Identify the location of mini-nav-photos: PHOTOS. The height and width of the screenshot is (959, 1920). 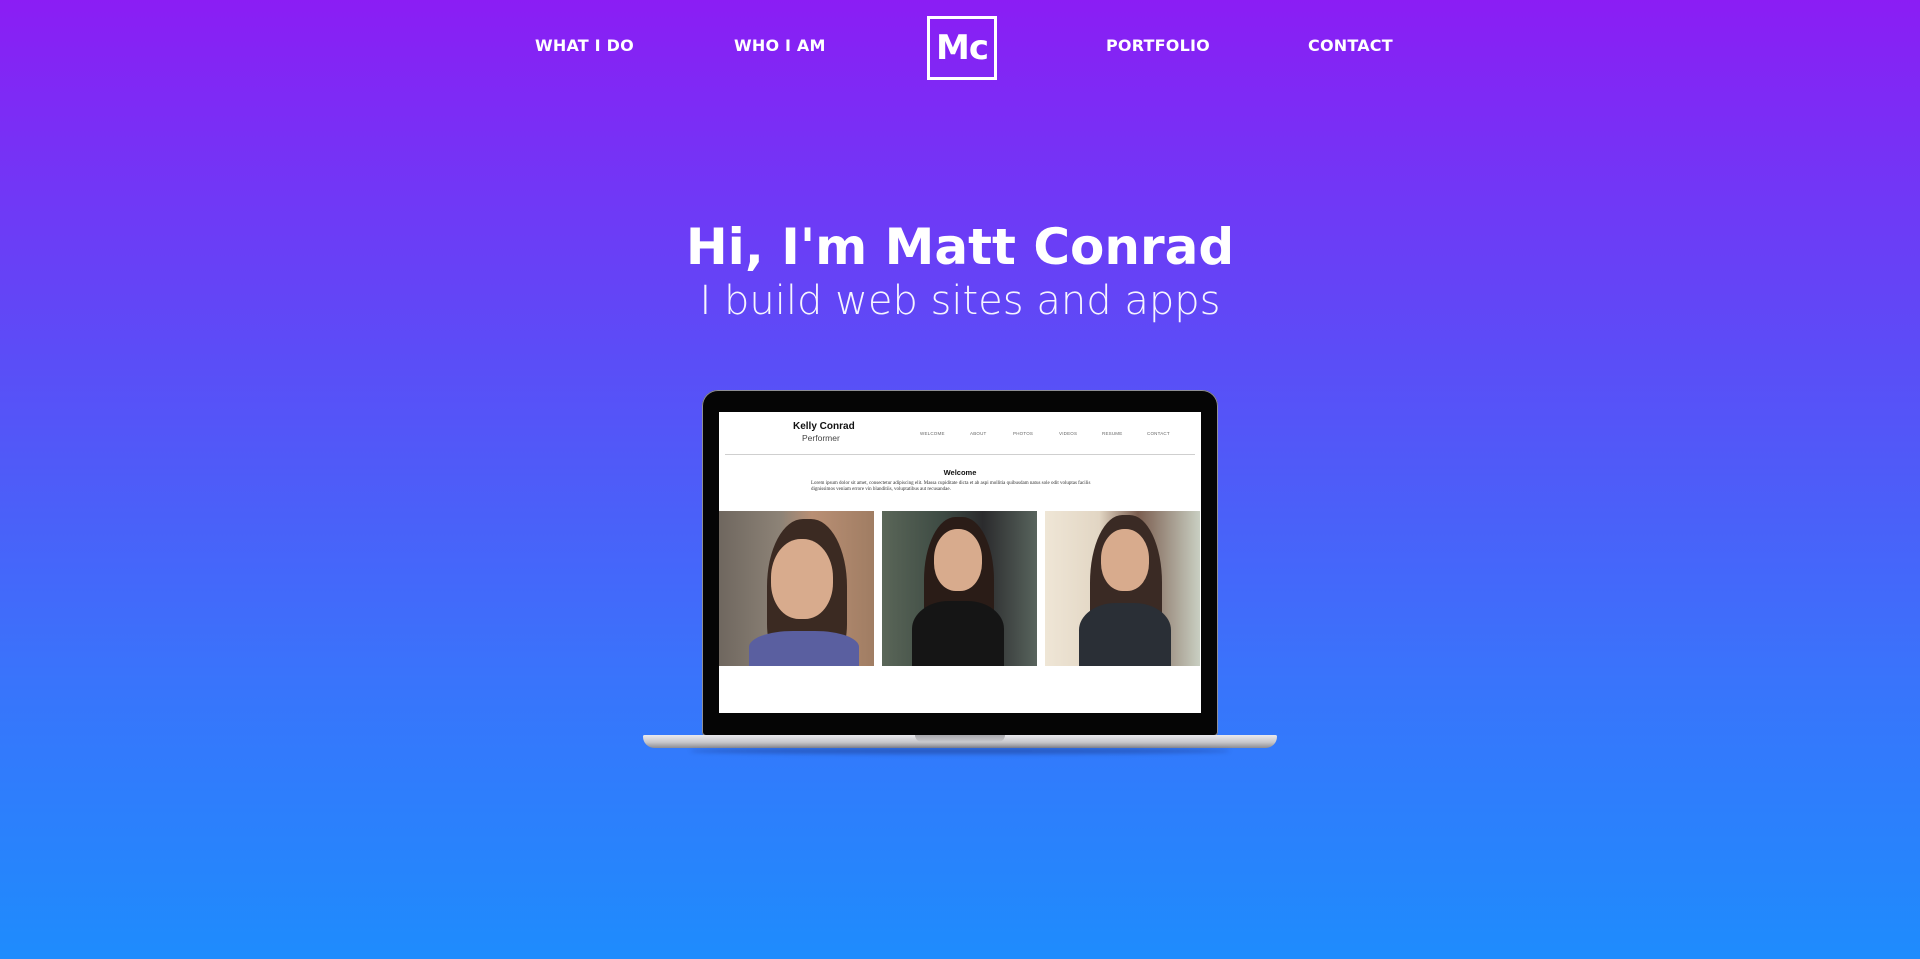
(1023, 433).